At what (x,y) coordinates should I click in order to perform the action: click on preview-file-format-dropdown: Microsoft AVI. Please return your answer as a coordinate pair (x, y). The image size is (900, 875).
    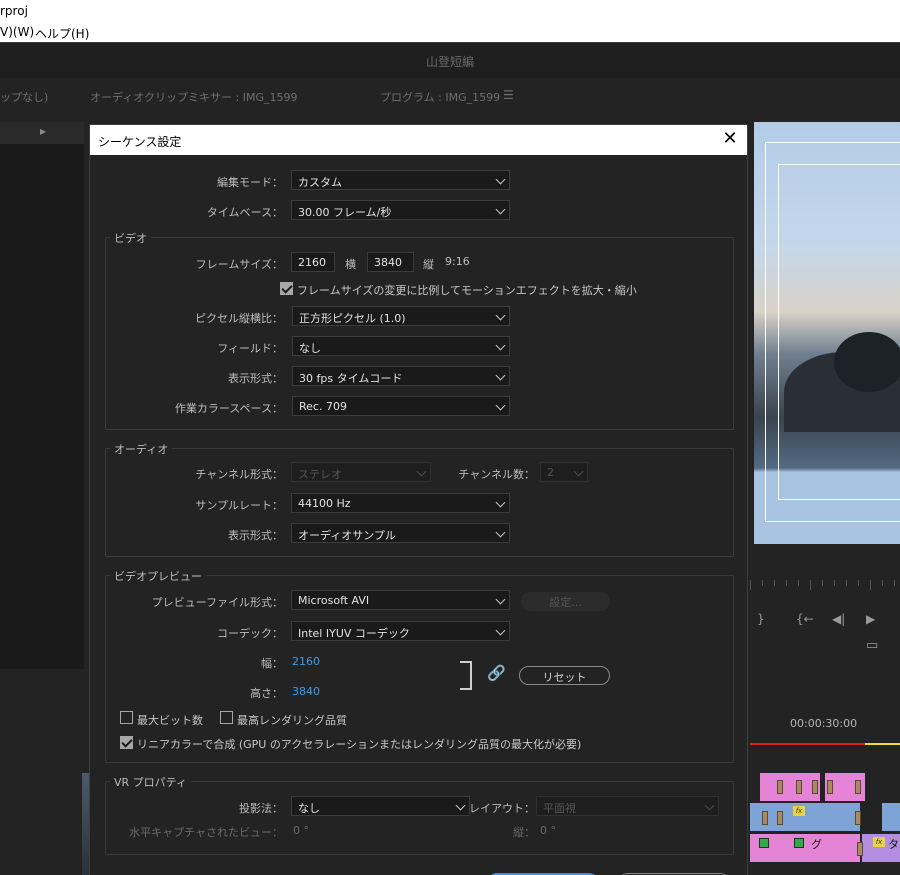
    Looking at the image, I should click on (400, 600).